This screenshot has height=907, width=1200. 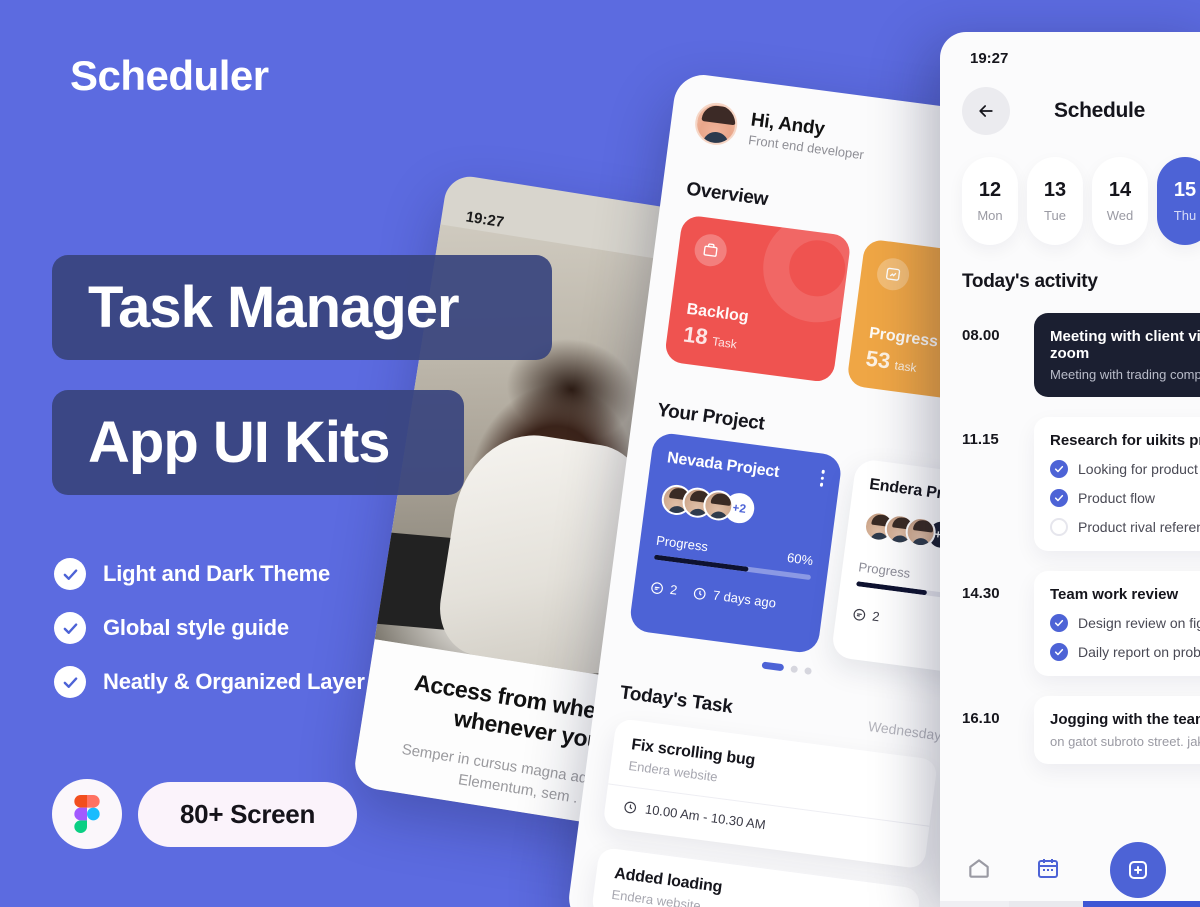 What do you see at coordinates (485, 220) in the screenshot?
I see `photo-card-status-time: 19:27` at bounding box center [485, 220].